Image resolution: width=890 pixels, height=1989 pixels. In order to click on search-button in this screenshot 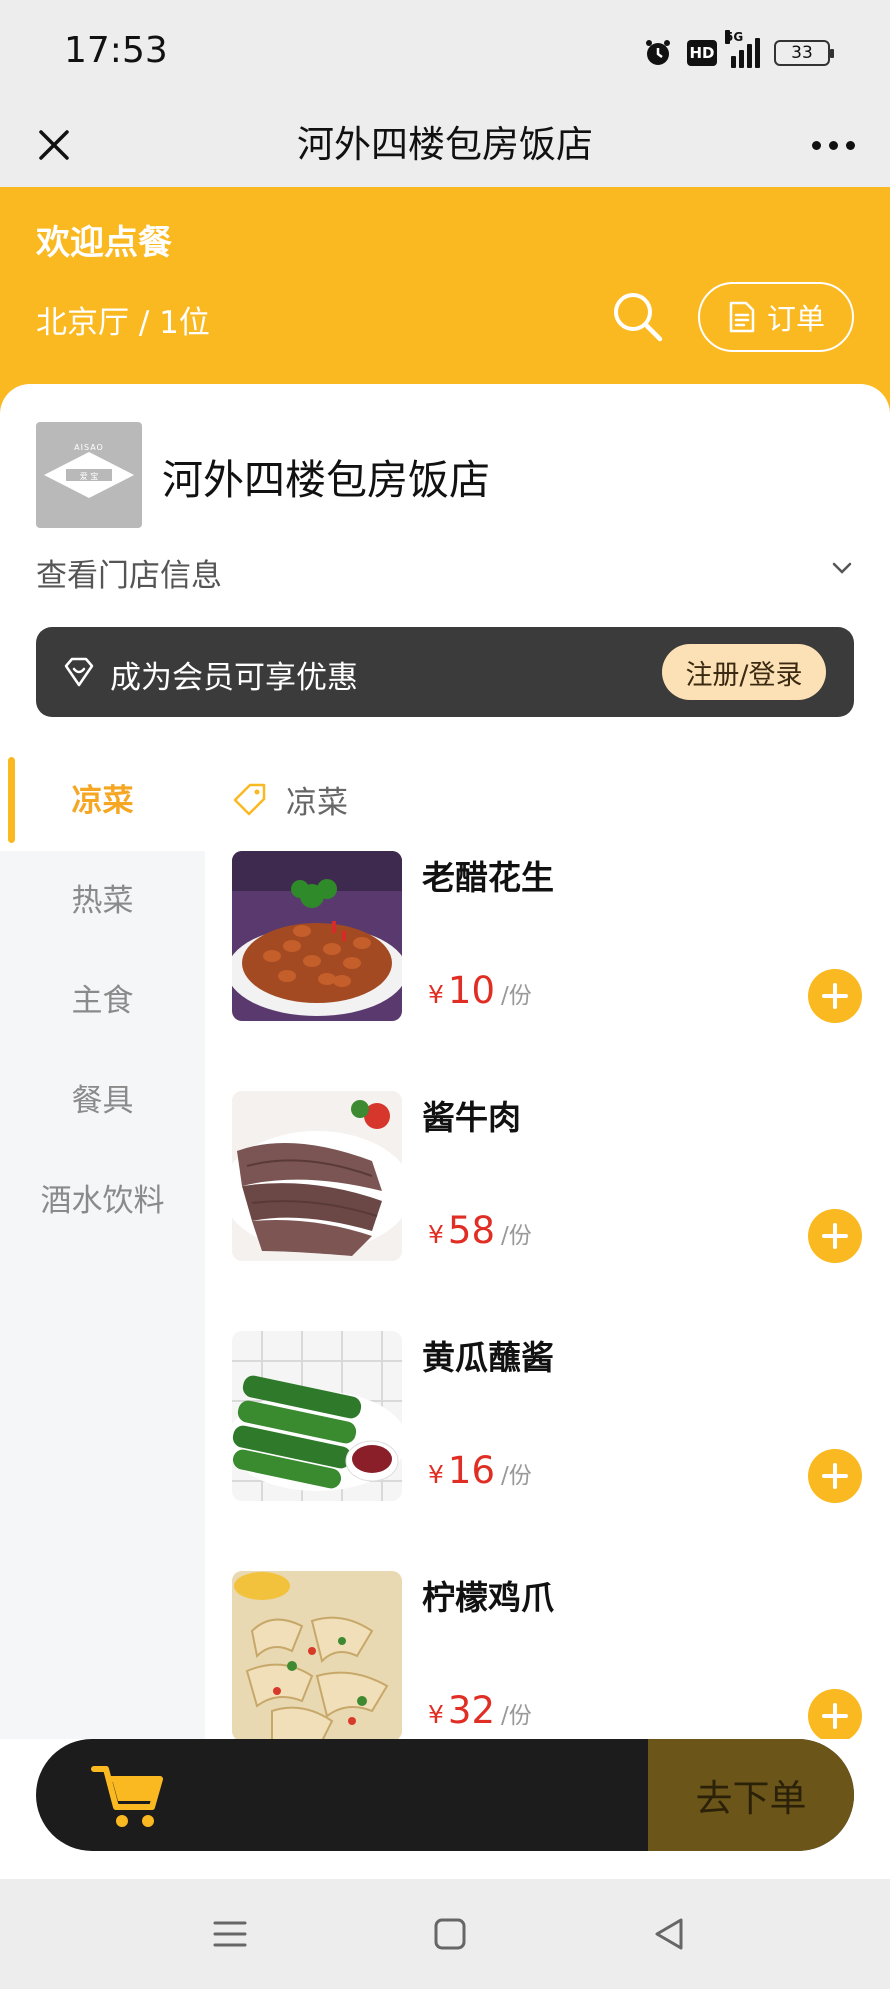, I will do `click(638, 317)`.